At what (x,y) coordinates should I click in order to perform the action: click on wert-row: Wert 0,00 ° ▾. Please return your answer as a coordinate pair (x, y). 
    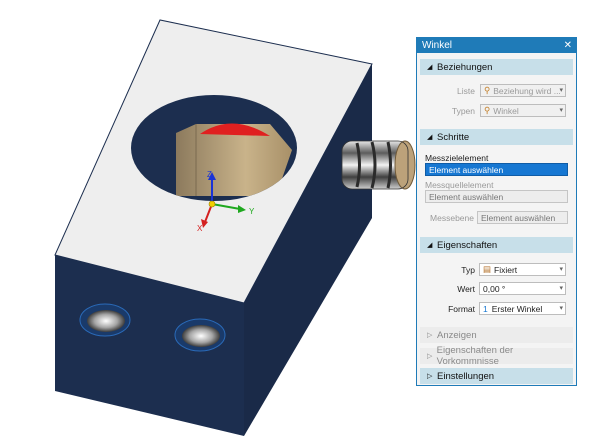
    Looking at the image, I should click on (491, 288).